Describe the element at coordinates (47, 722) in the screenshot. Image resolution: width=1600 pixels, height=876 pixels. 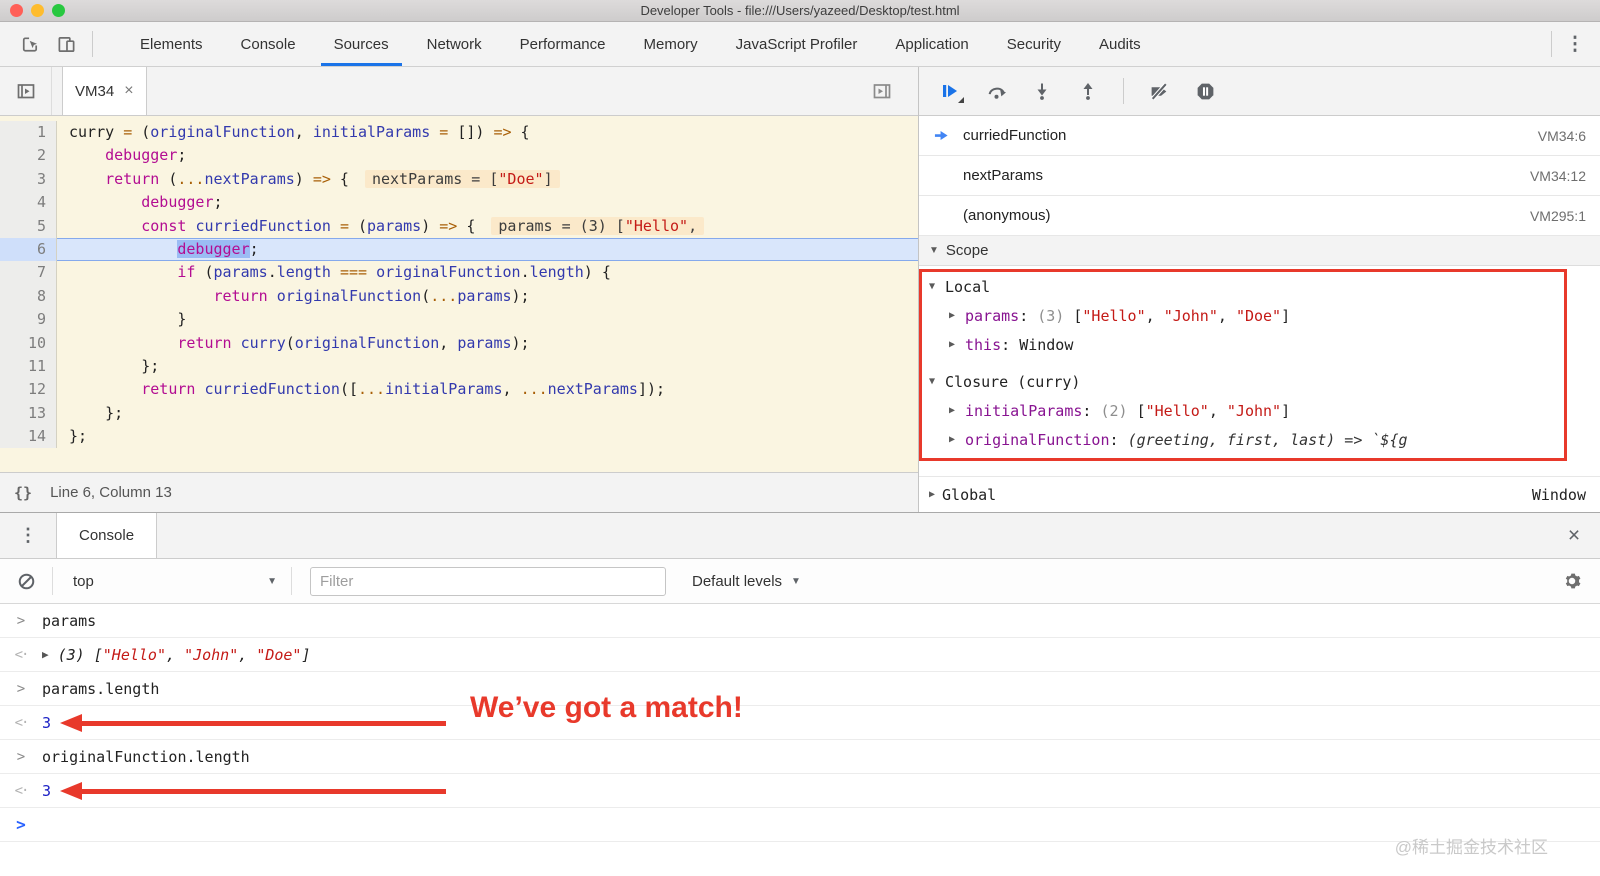
I see `console-result-value: 3` at that location.